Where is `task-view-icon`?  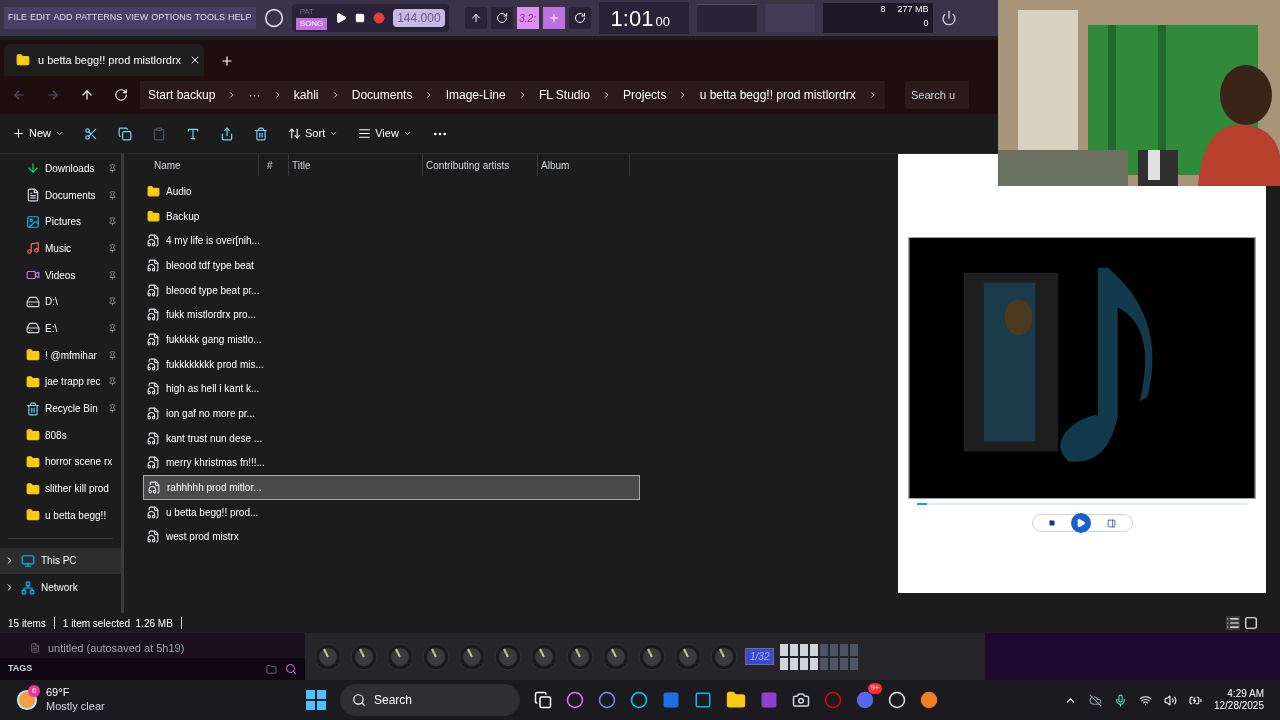
task-view-icon is located at coordinates (543, 700).